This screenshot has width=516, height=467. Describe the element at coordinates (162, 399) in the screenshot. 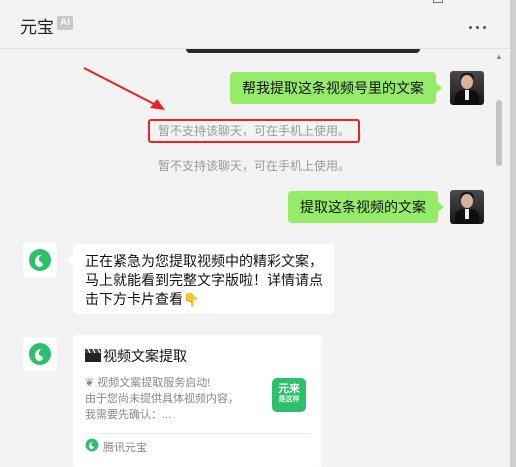

I see `card-description: 由于您尚未提供具体视频内容，` at that location.